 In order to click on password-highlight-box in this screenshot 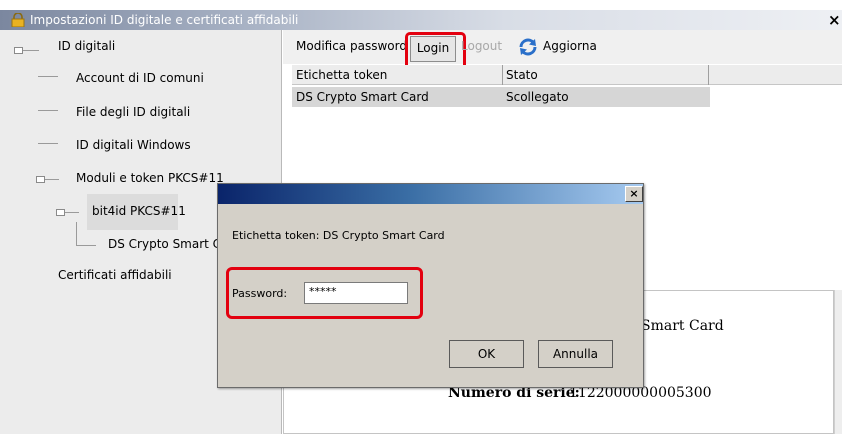, I will do `click(324, 293)`.